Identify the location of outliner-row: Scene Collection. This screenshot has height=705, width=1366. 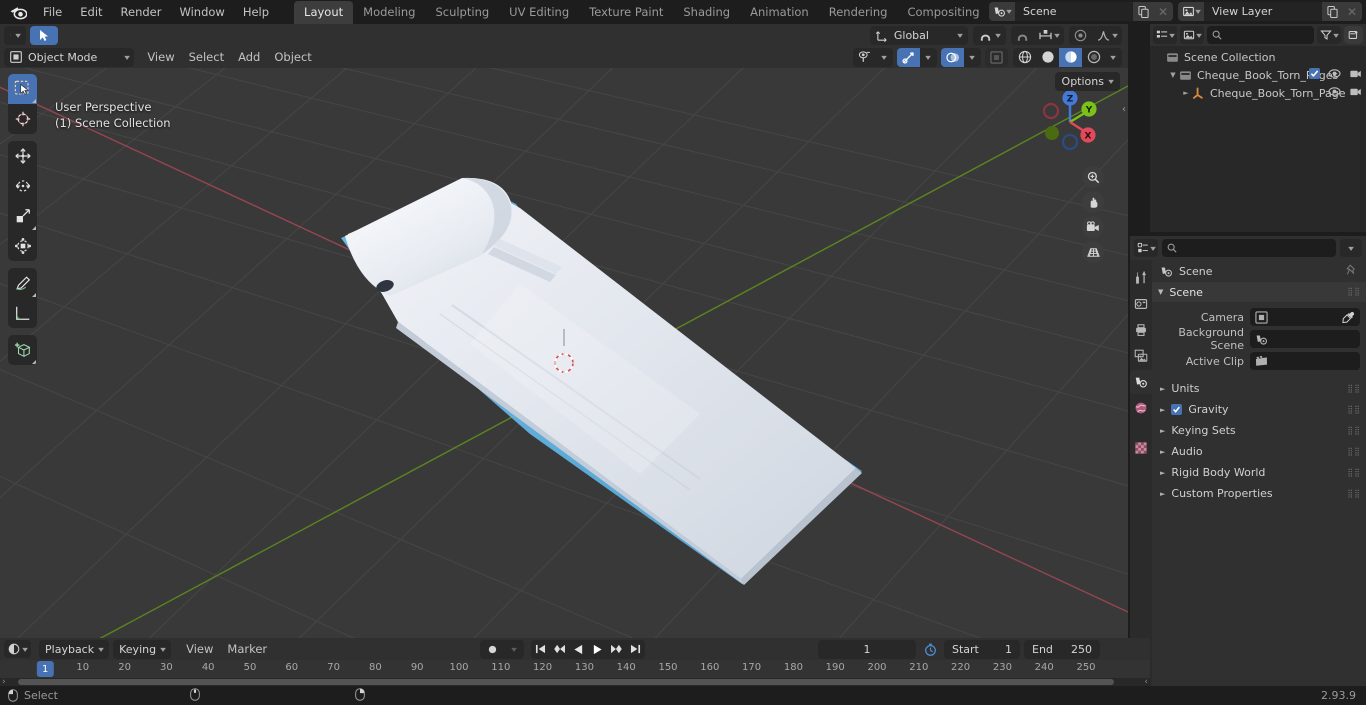
(1258, 57).